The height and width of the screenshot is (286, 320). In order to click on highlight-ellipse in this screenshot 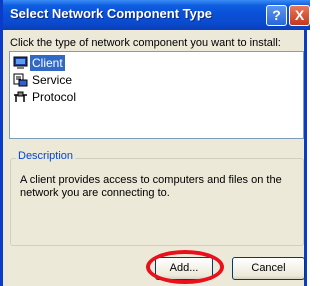, I will do `click(185, 267)`.